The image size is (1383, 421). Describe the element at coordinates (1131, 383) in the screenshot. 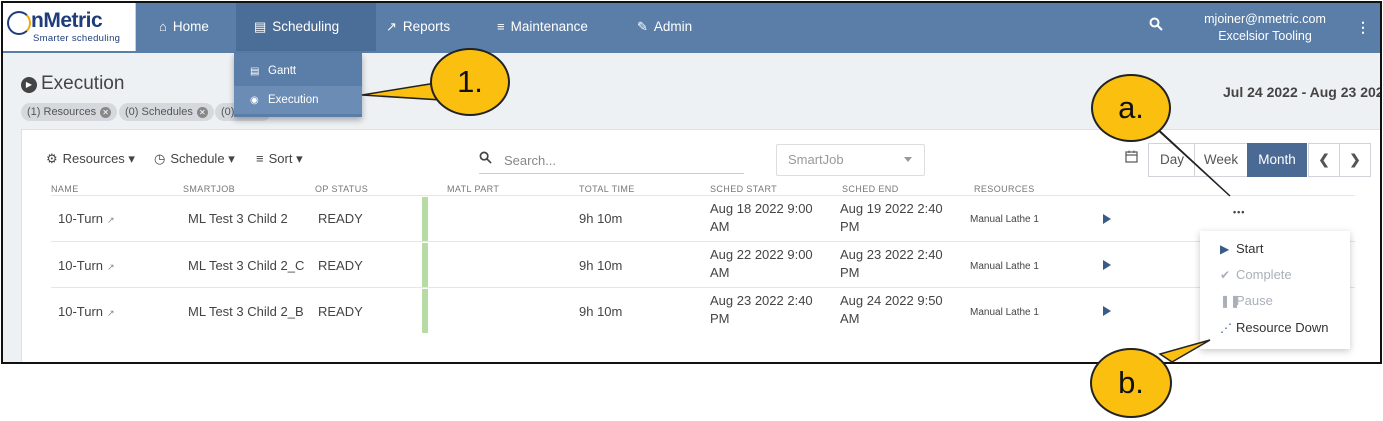

I see `callout-b: b.` at that location.